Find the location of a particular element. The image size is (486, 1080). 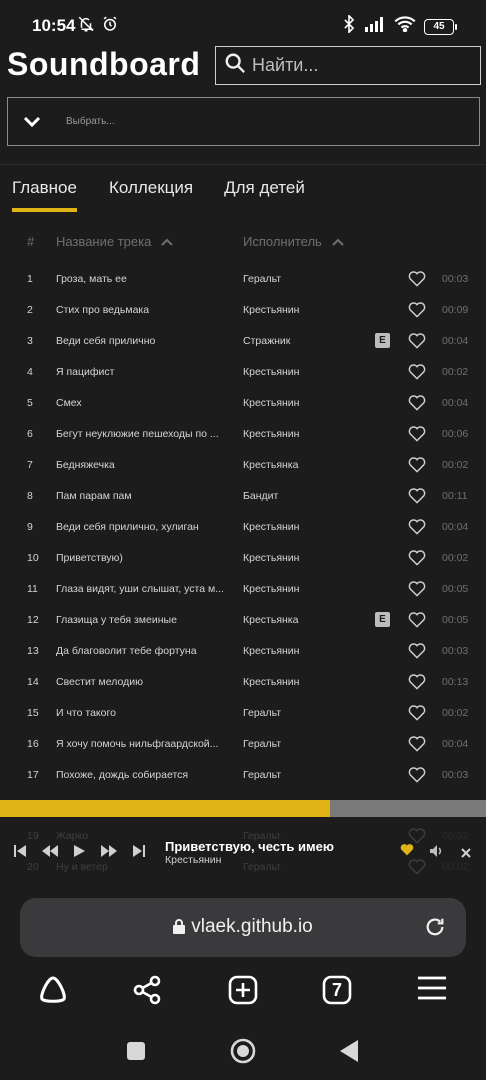

now-playing-title: Приветствую, честь имею is located at coordinates (249, 846).